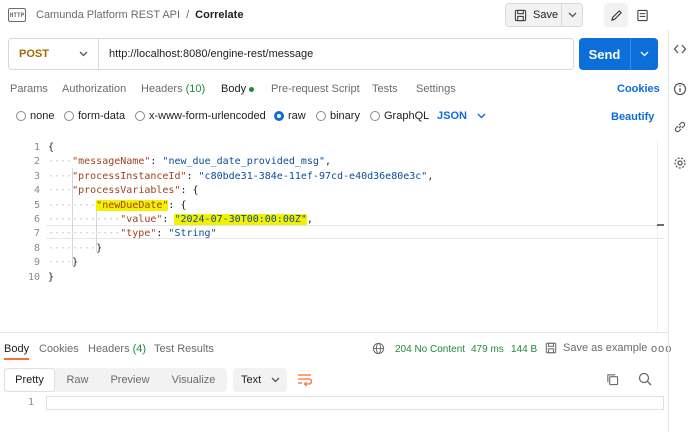 This screenshot has width=690, height=432. I want to click on response-size: 144 B, so click(524, 349).